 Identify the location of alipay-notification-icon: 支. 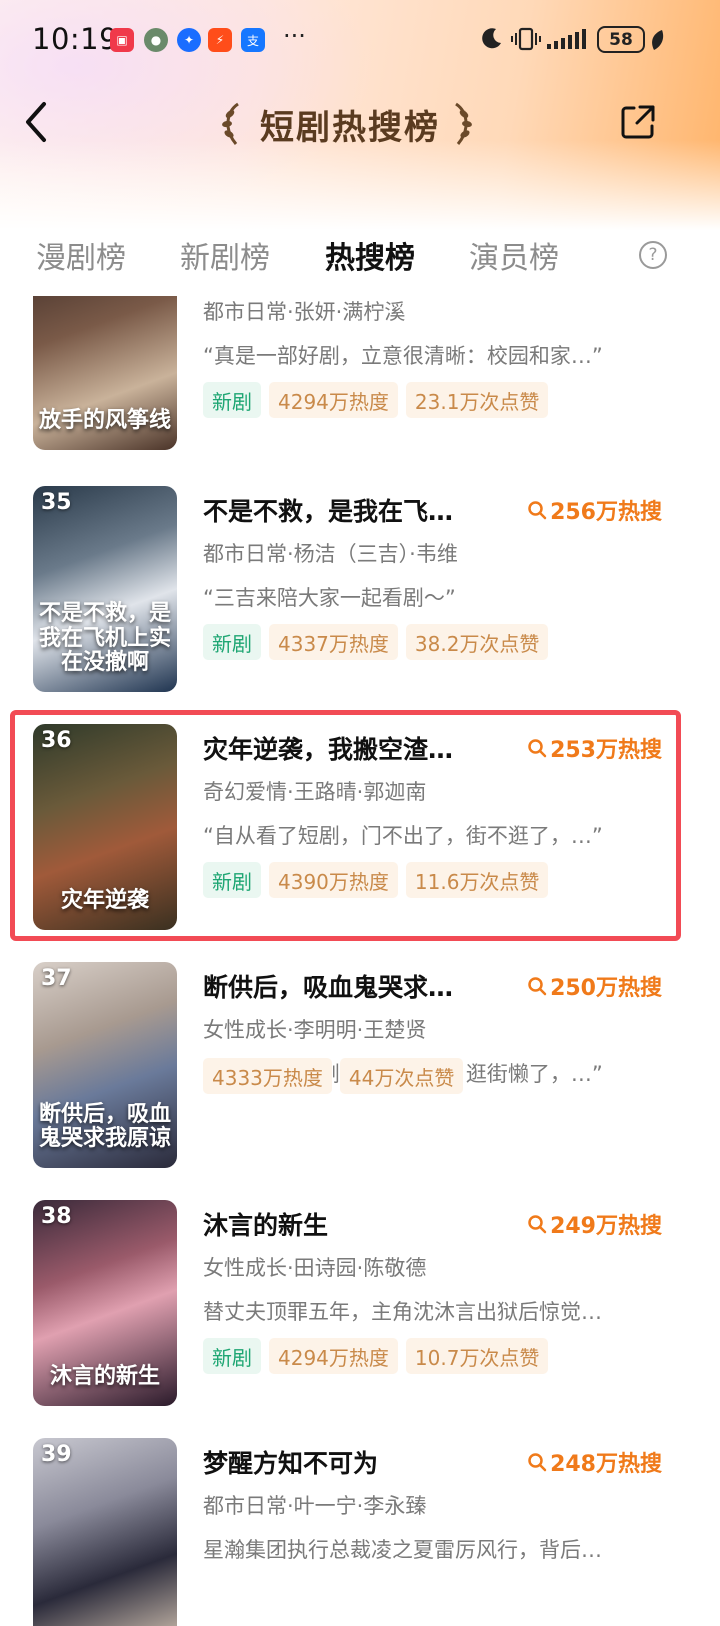
(253, 40).